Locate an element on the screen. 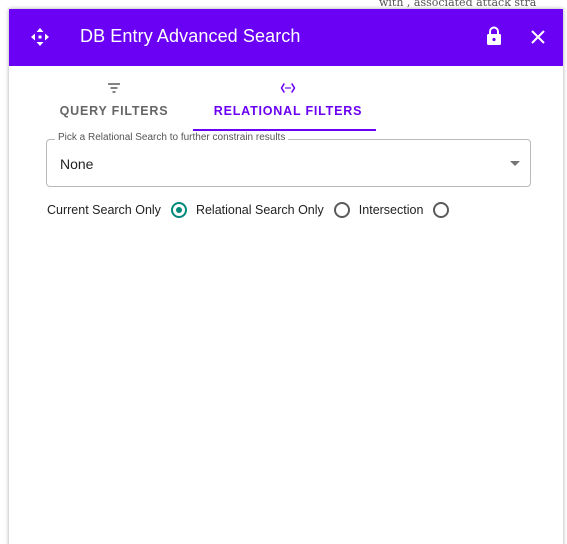 The width and height of the screenshot is (567, 544). filter-icon is located at coordinates (114, 88).